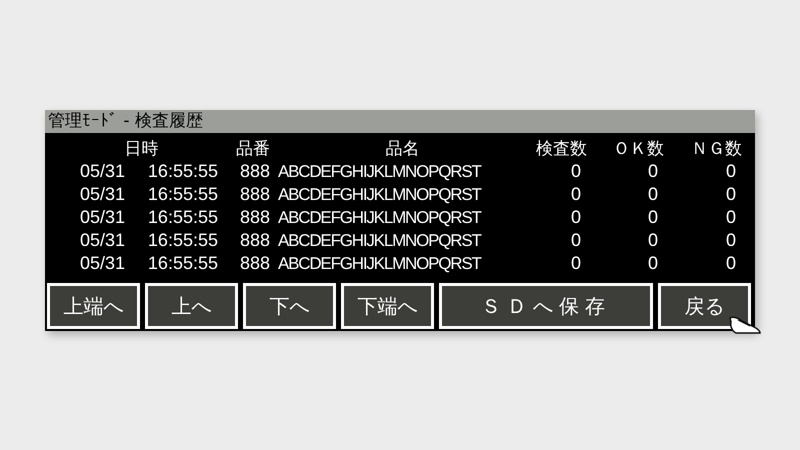  What do you see at coordinates (638, 149) in the screenshot?
I see `column-header: ＯＫ数` at bounding box center [638, 149].